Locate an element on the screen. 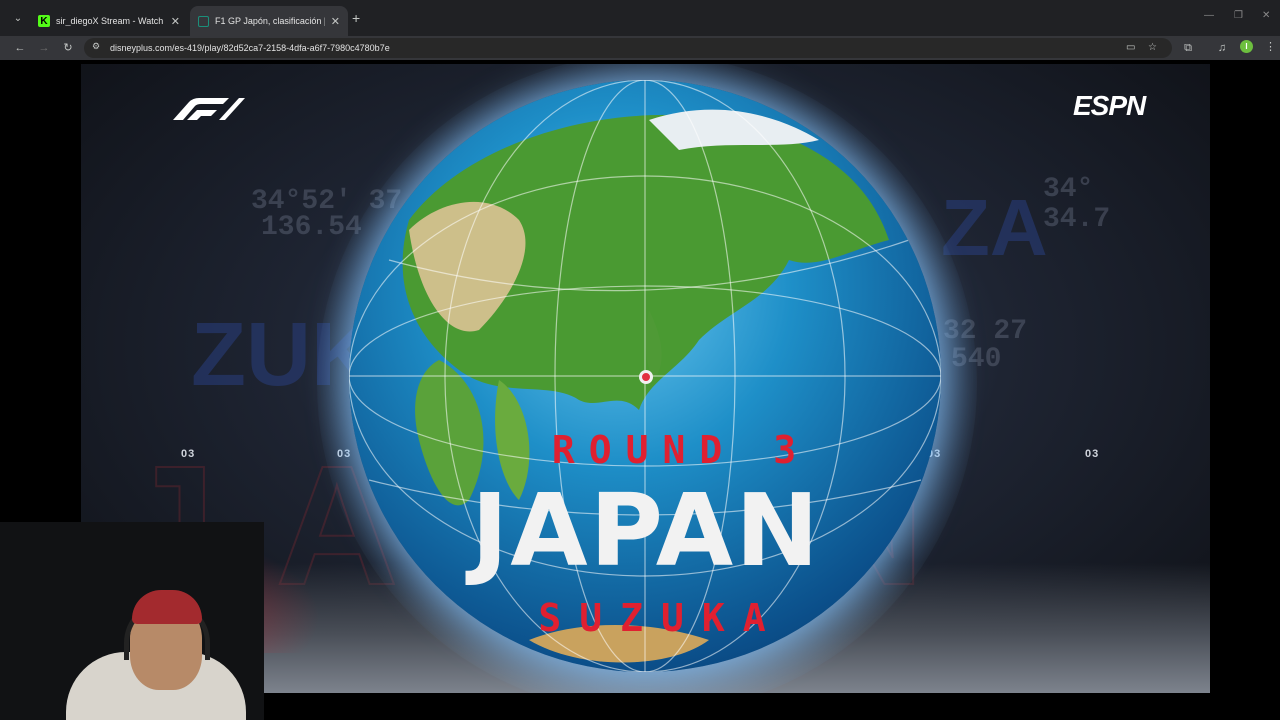 The width and height of the screenshot is (1280, 720). tab-title: F1 GP Japón, clasificación | Cor is located at coordinates (270, 21).